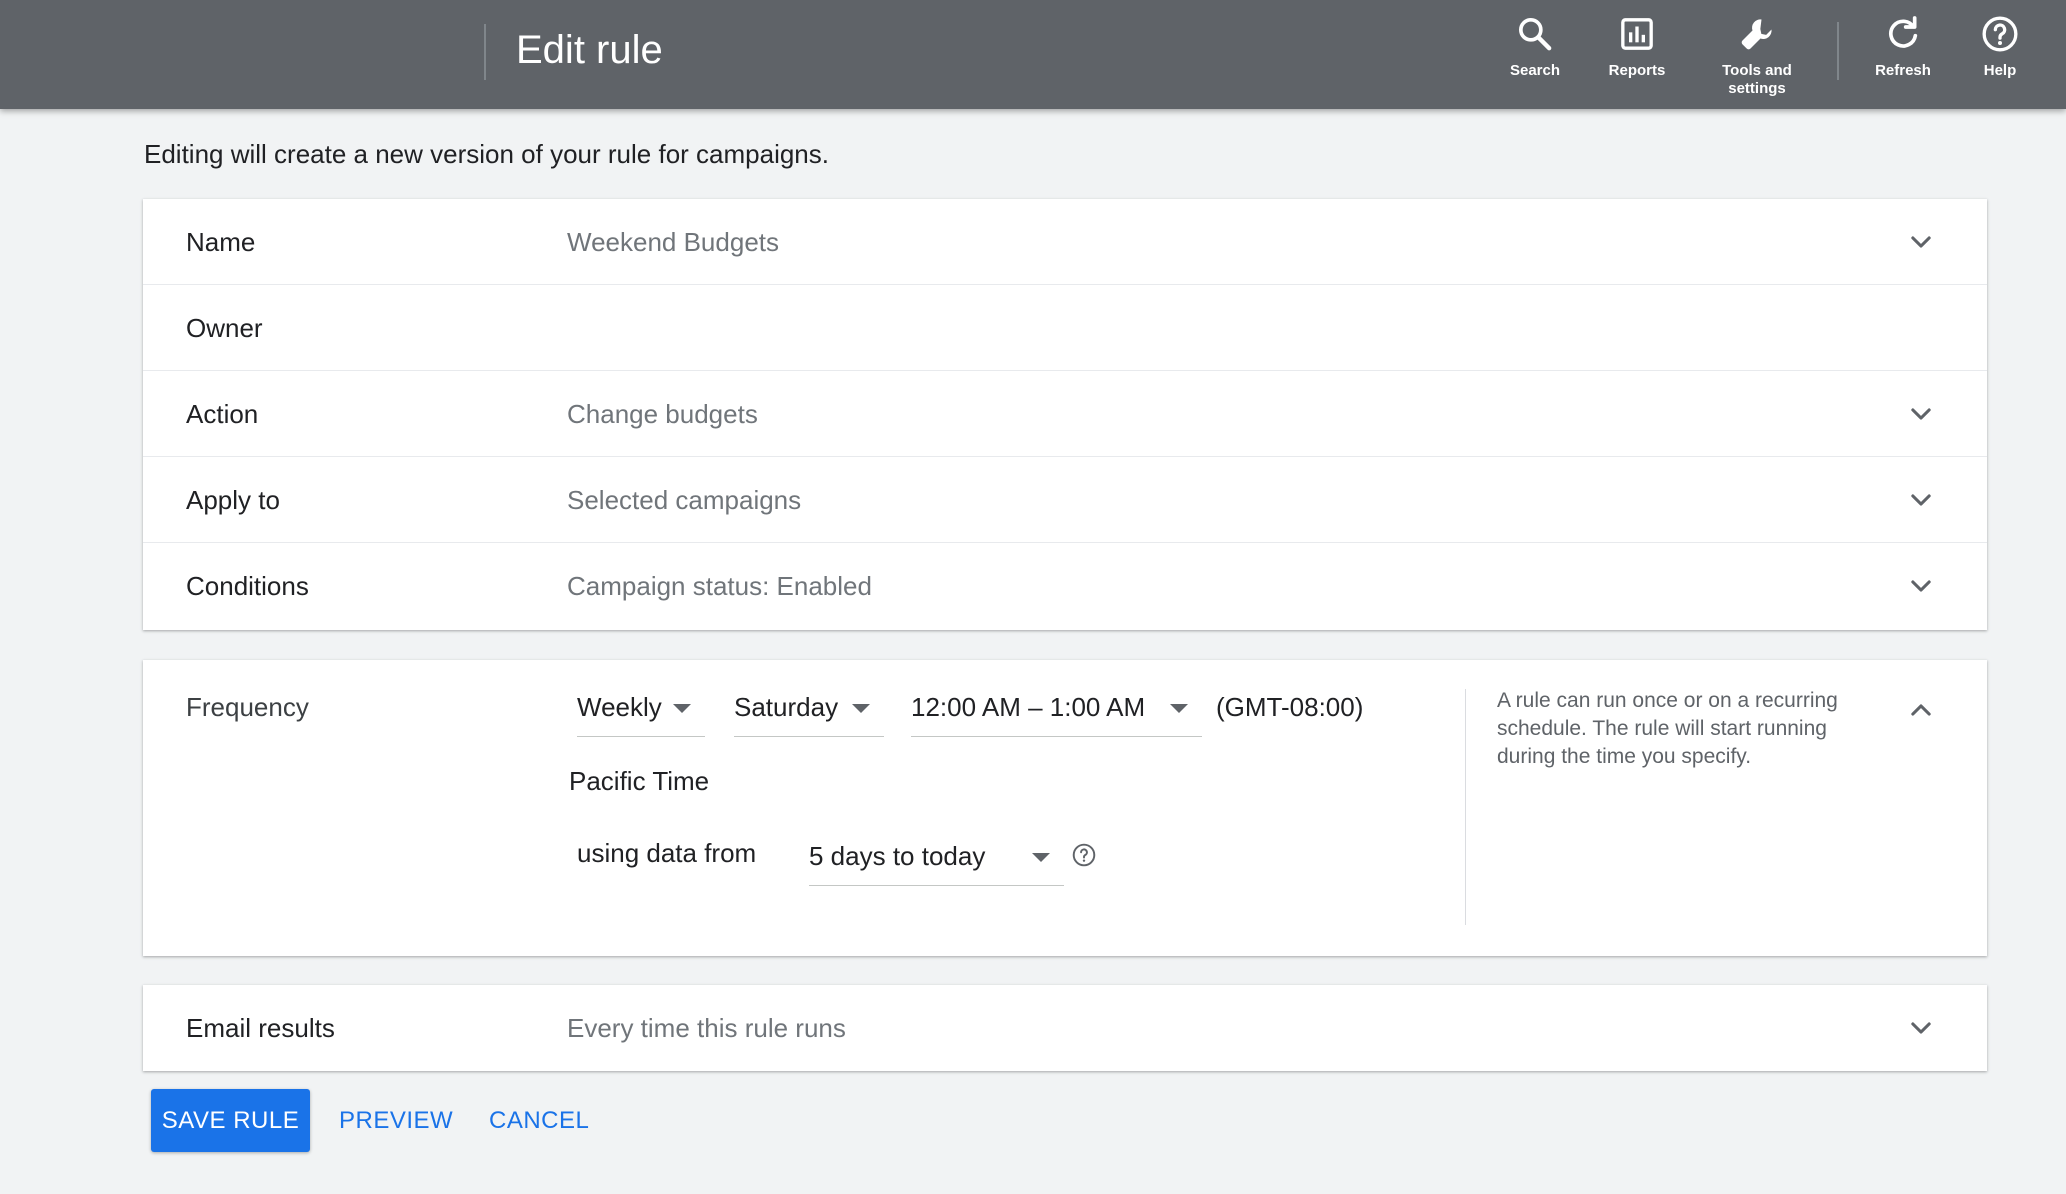  I want to click on tools-and-settings-button: Tools and settings, so click(1757, 60).